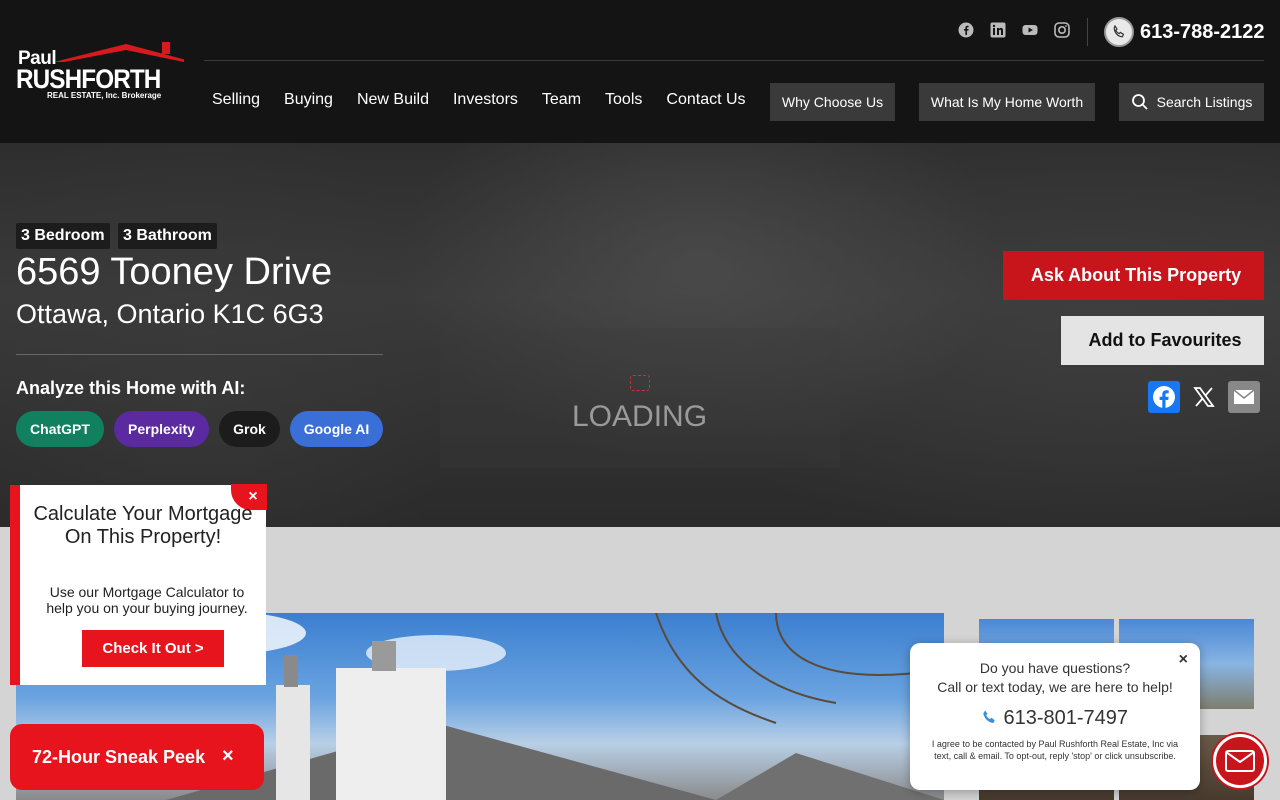 Image resolution: width=1280 pixels, height=800 pixels. I want to click on ask-label: Ask About This Property, so click(1136, 275).